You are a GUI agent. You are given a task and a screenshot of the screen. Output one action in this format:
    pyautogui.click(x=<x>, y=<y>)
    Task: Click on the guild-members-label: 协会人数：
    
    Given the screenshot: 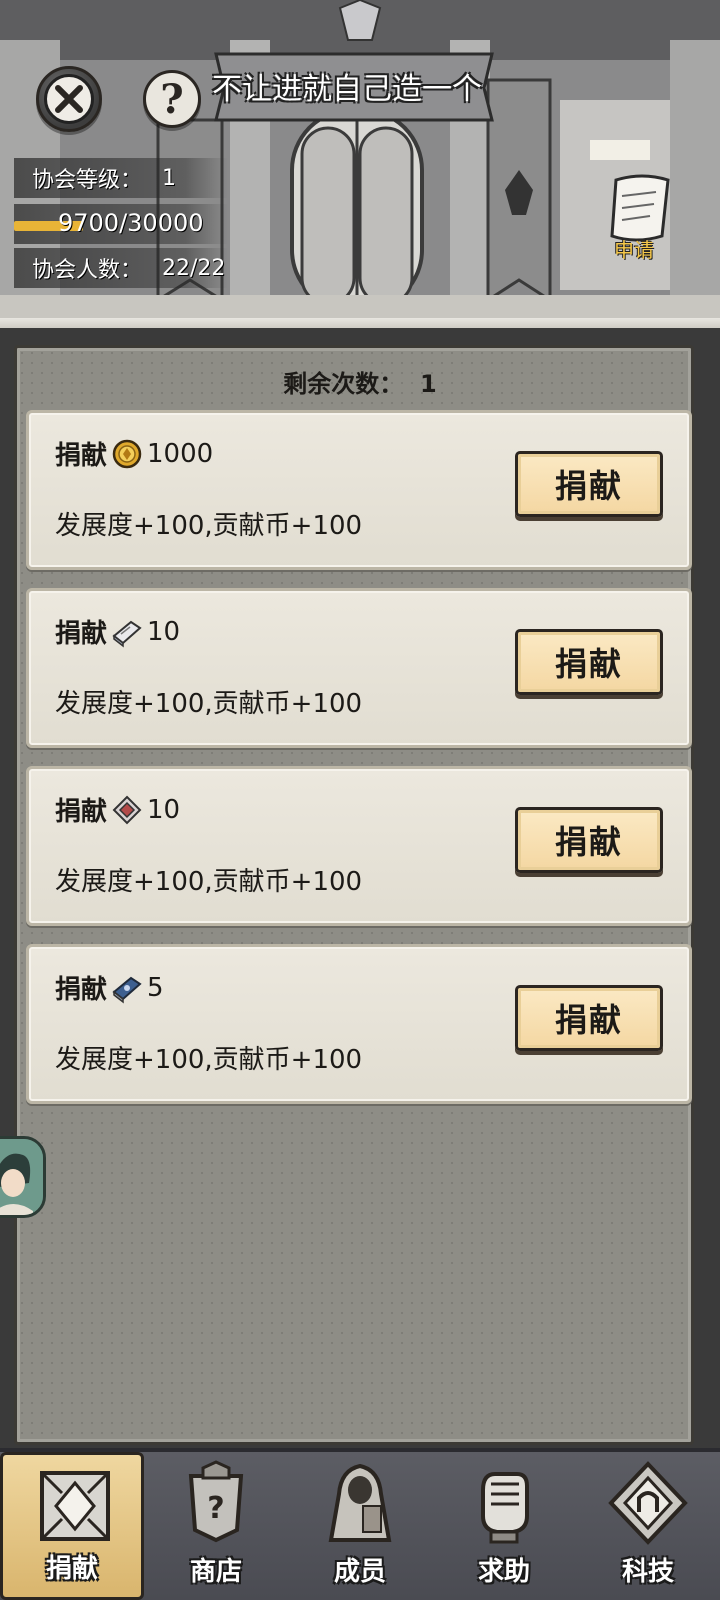 What is the action you would take?
    pyautogui.click(x=87, y=270)
    